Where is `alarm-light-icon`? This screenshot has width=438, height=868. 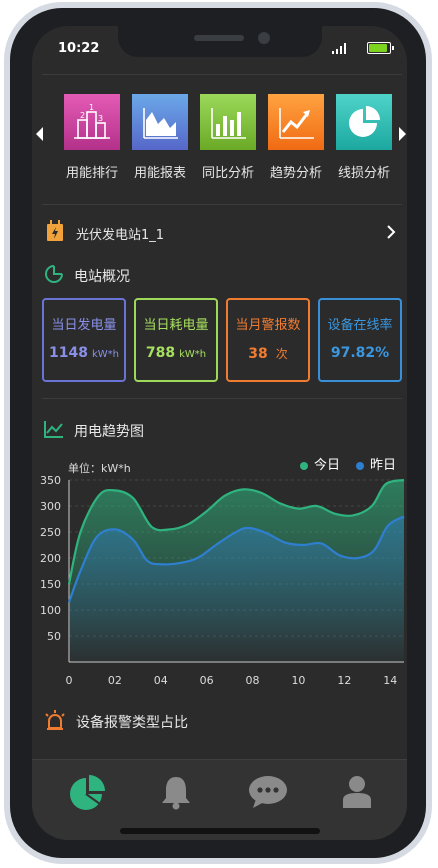 alarm-light-icon is located at coordinates (55, 722).